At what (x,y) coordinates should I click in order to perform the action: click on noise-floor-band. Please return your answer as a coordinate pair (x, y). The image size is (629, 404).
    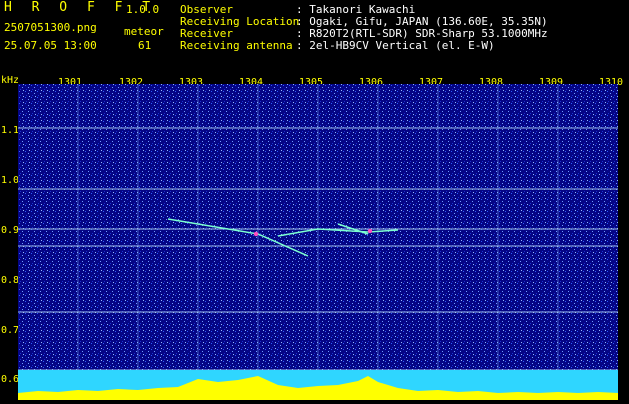
    Looking at the image, I should click on (318, 385).